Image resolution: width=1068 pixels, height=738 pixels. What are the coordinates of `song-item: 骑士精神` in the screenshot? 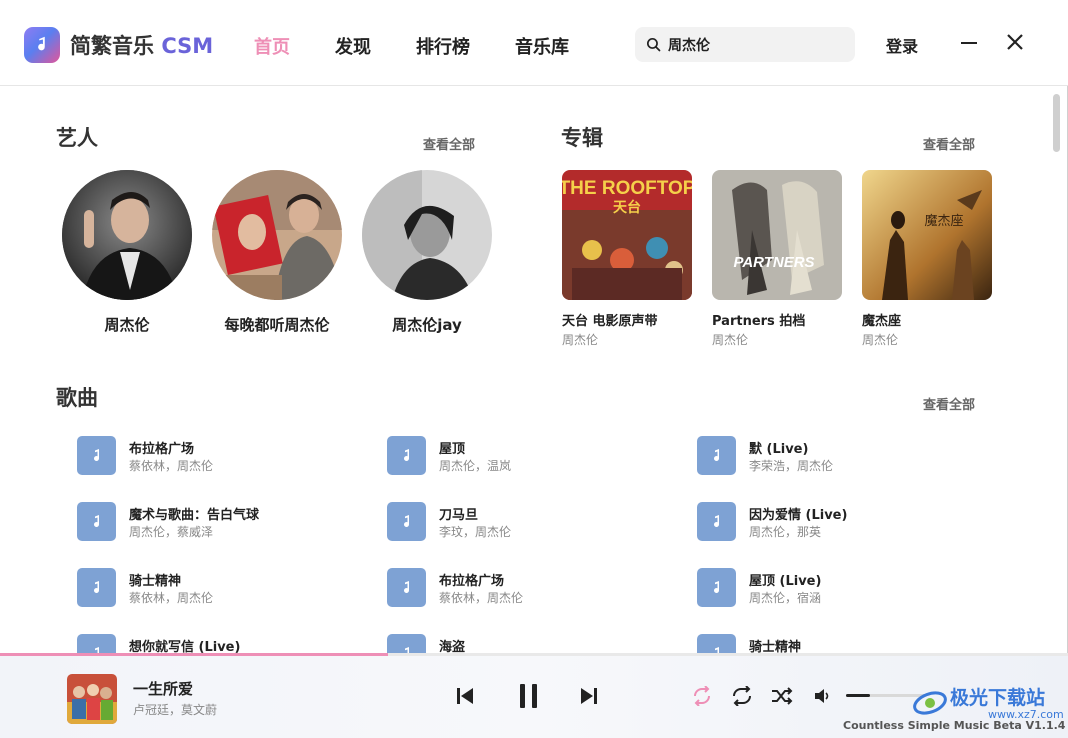 It's located at (842, 644).